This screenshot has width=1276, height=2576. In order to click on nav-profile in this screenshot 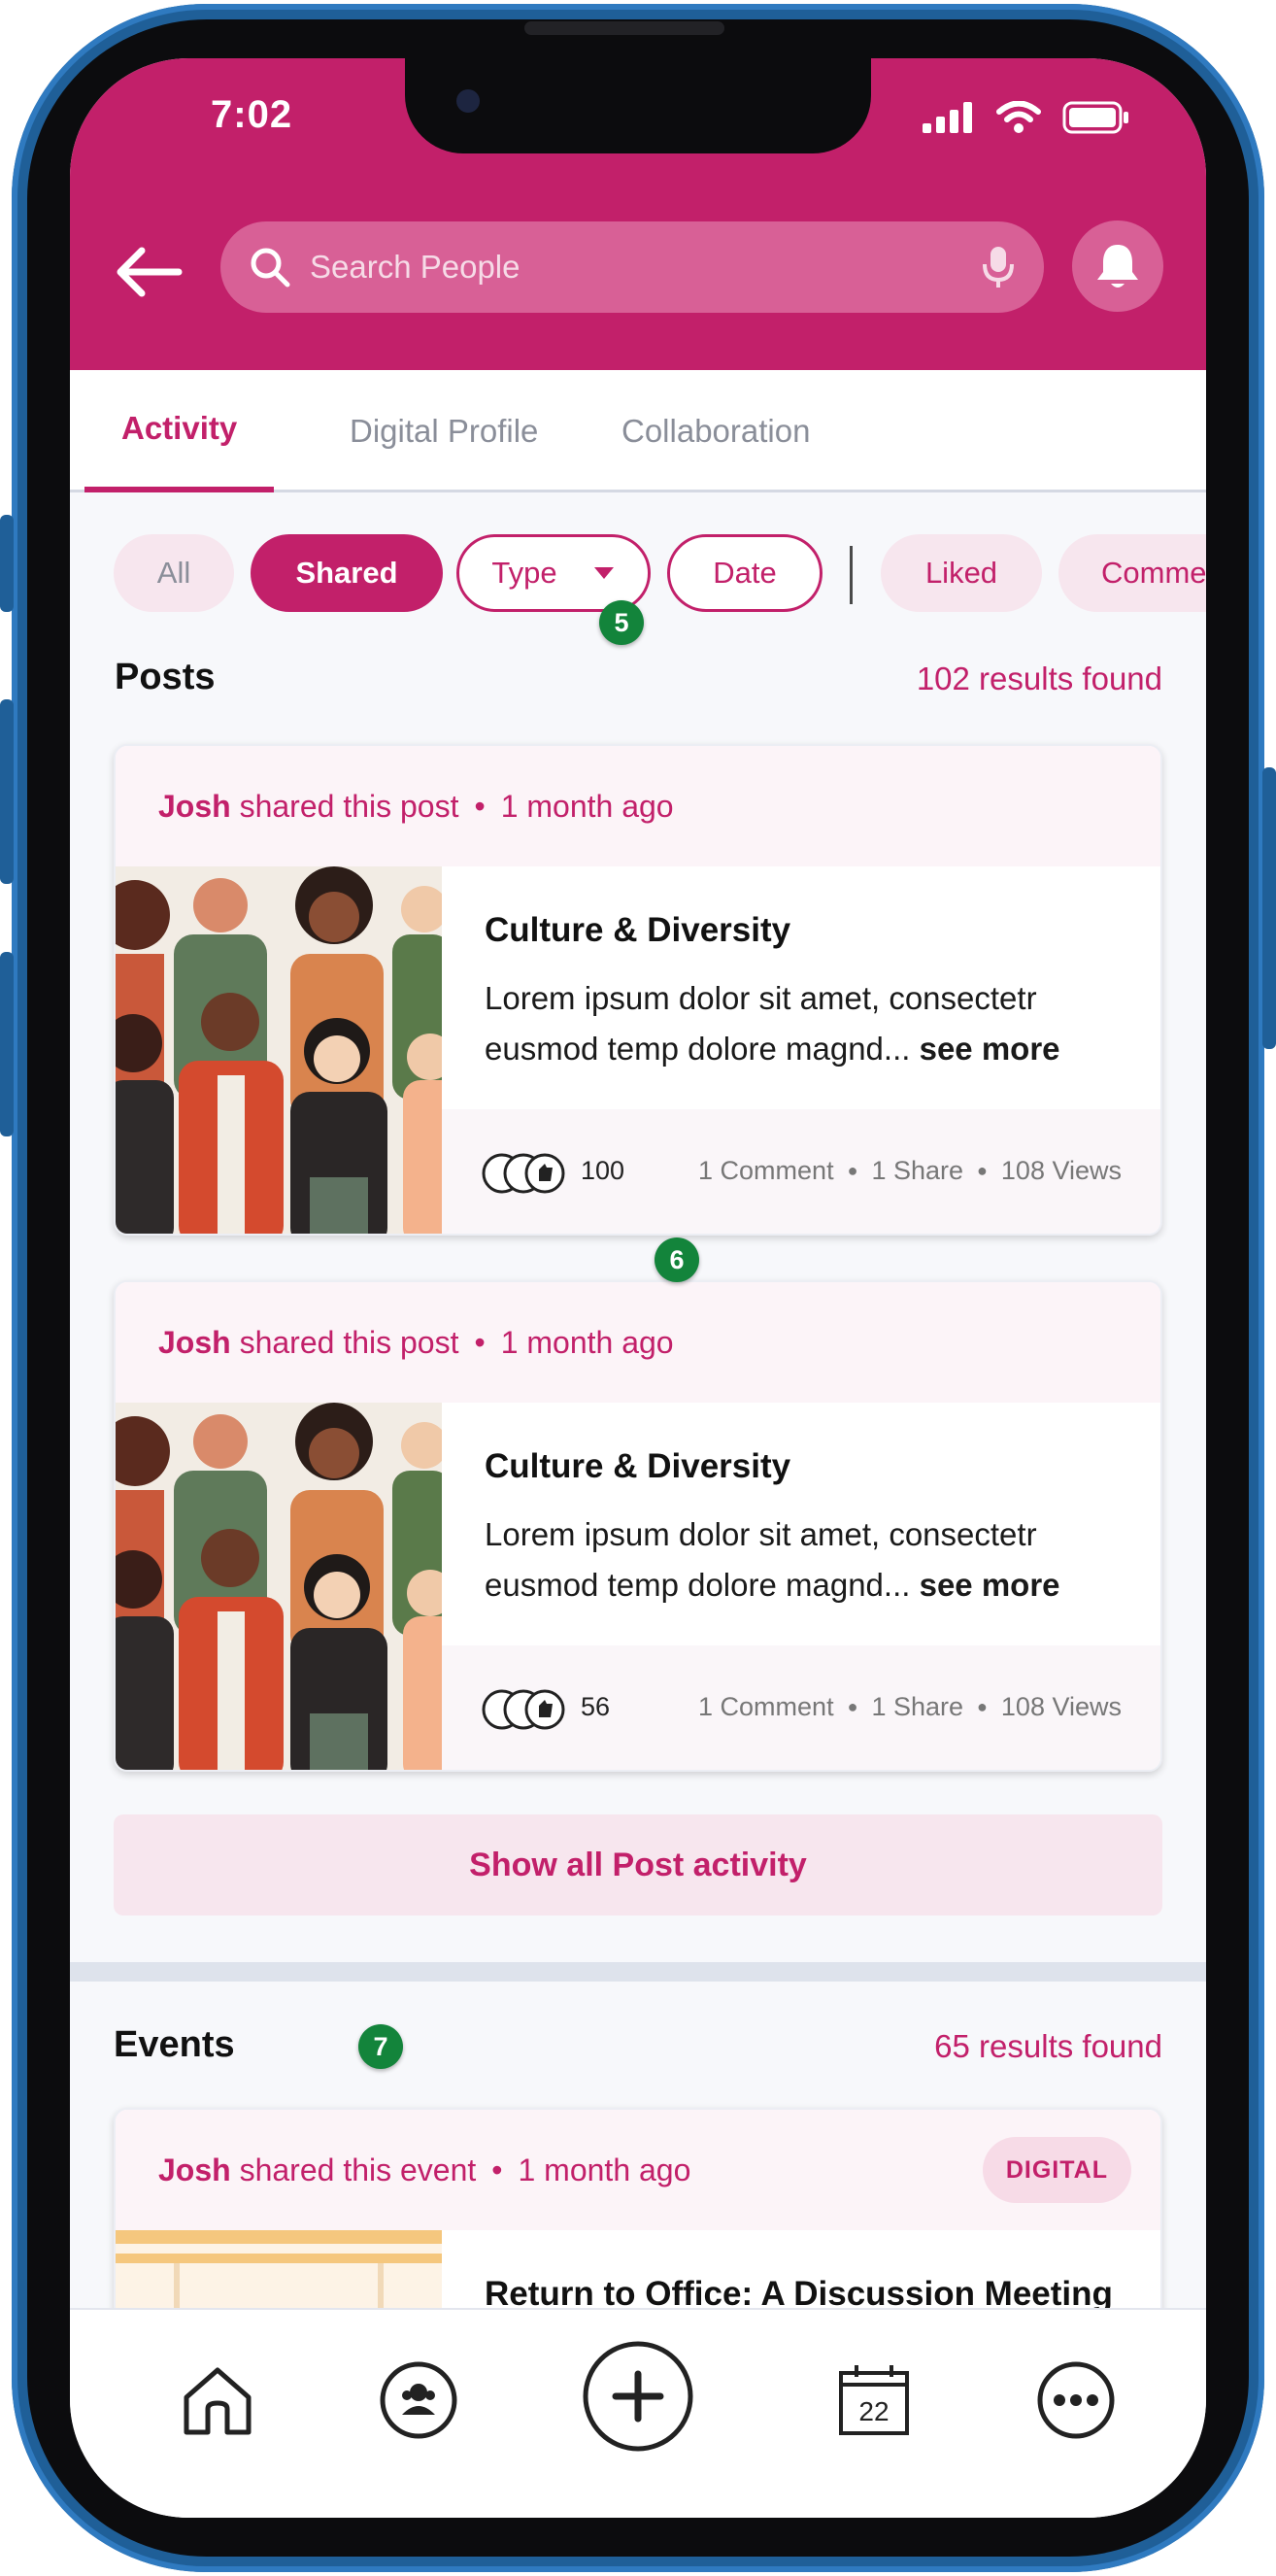, I will do `click(418, 2400)`.